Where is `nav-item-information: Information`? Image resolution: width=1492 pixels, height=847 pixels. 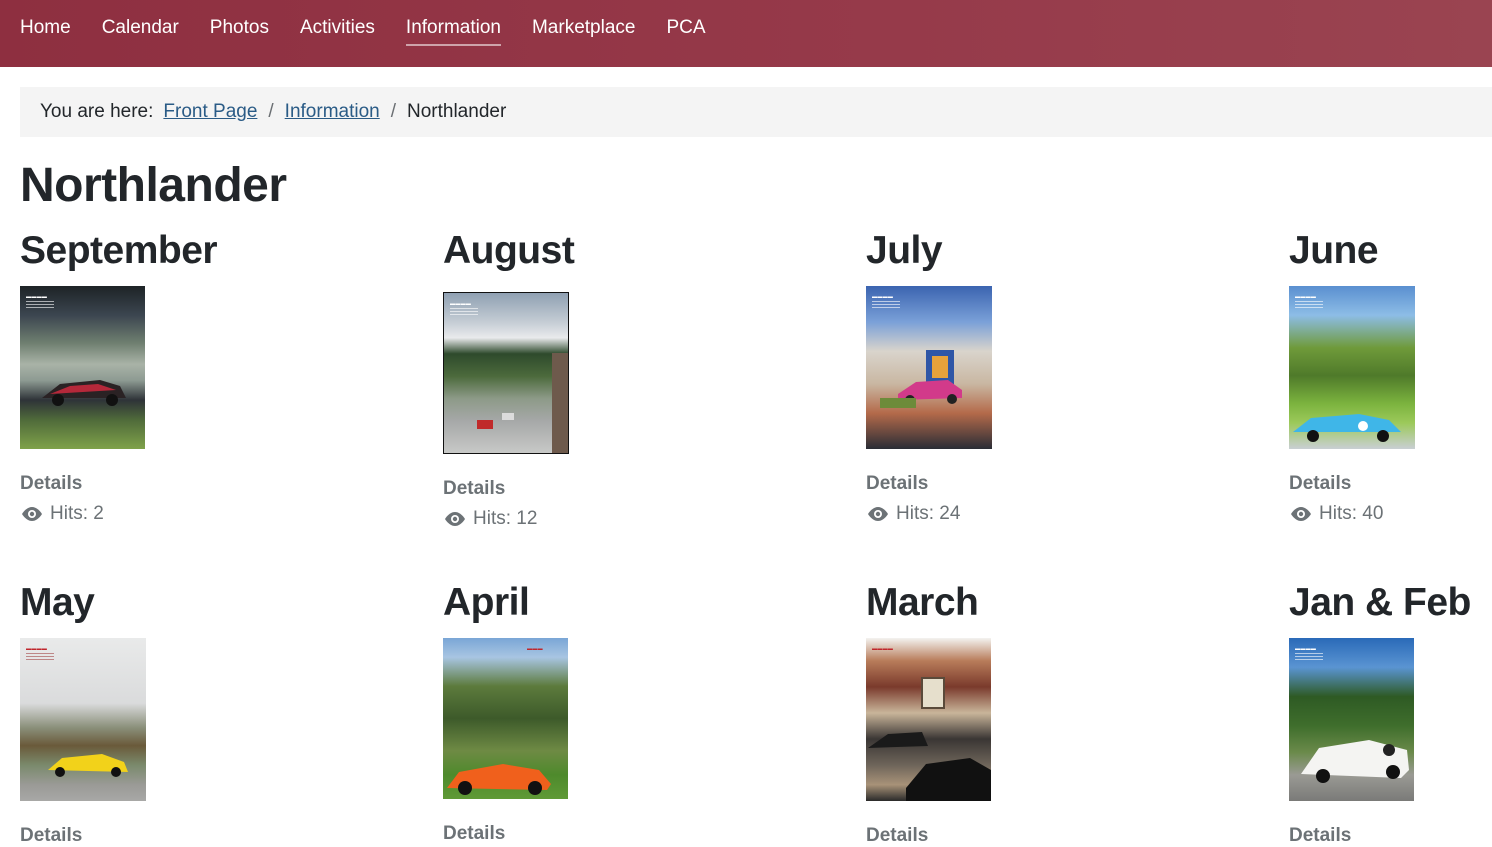
nav-item-information: Information is located at coordinates (453, 33).